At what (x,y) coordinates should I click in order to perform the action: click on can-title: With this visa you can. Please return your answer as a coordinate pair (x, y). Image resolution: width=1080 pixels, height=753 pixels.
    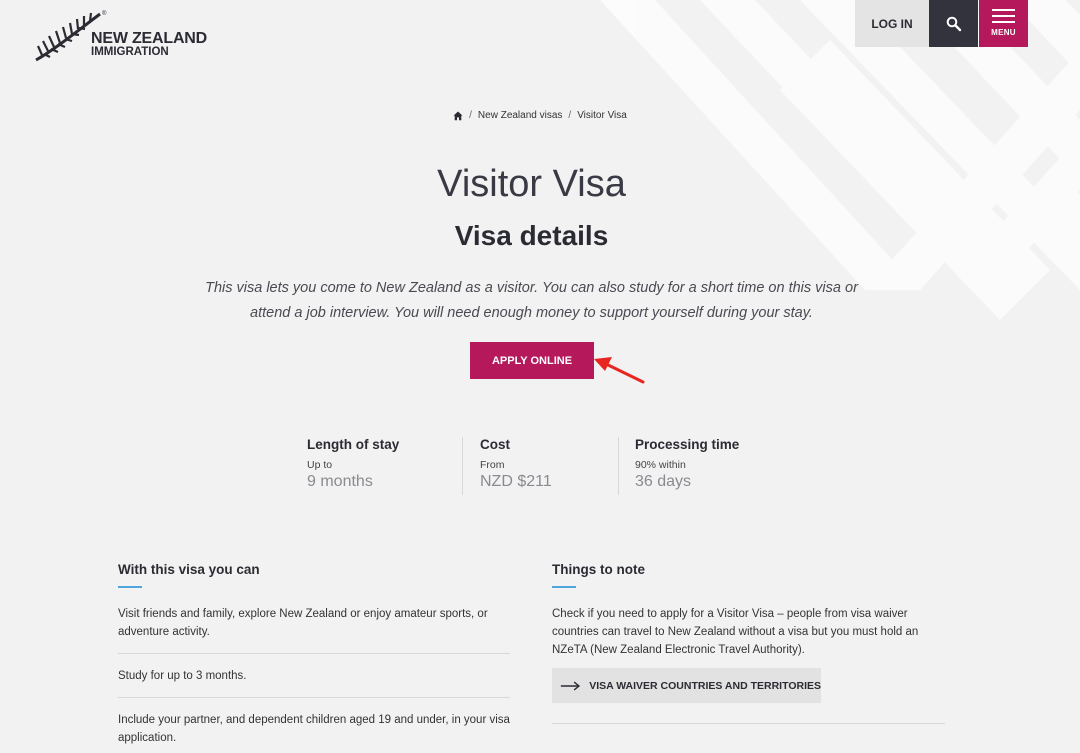
    Looking at the image, I should click on (189, 569).